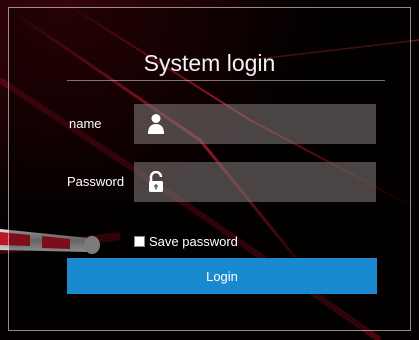  What do you see at coordinates (156, 181) in the screenshot?
I see `lock-icon` at bounding box center [156, 181].